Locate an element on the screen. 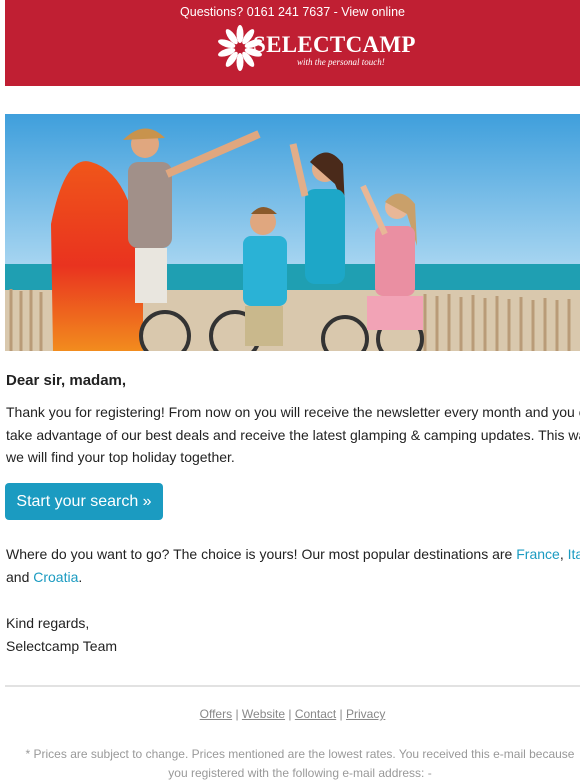 The image size is (580, 783). footer-link-website: Website is located at coordinates (263, 714).